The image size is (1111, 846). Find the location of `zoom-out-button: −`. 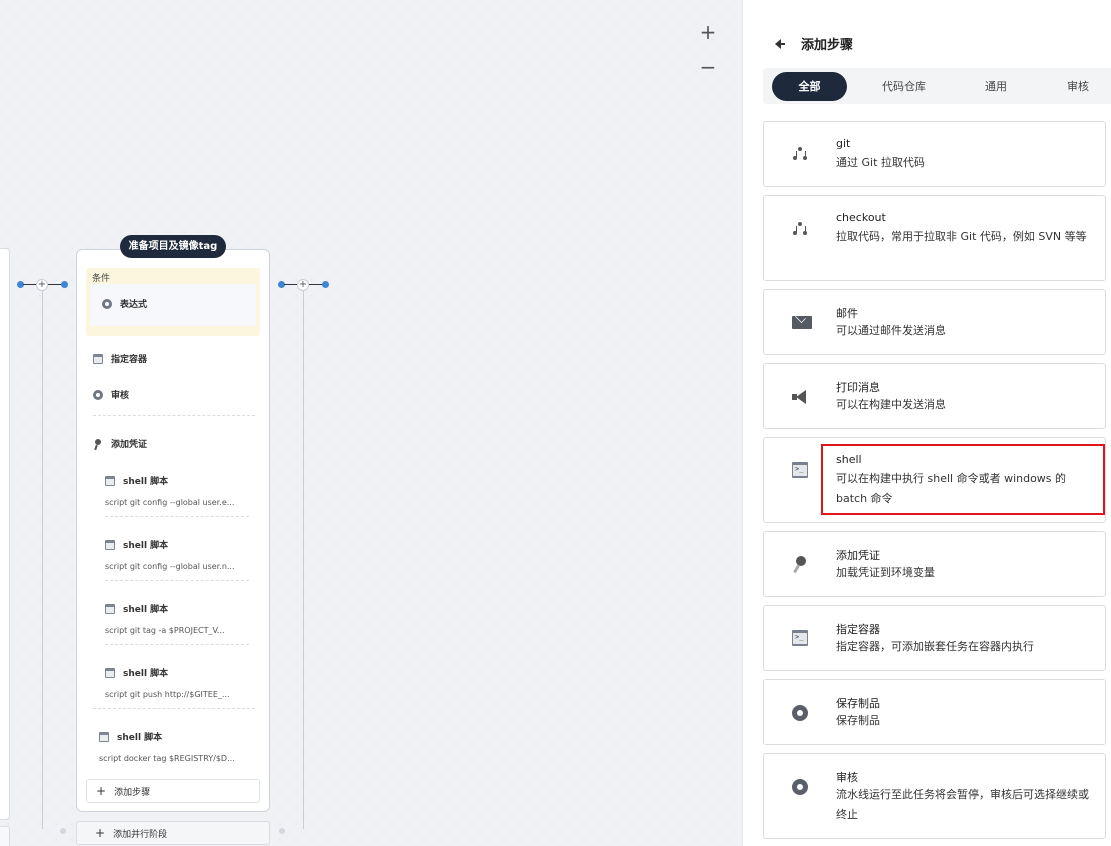

zoom-out-button: − is located at coordinates (708, 67).